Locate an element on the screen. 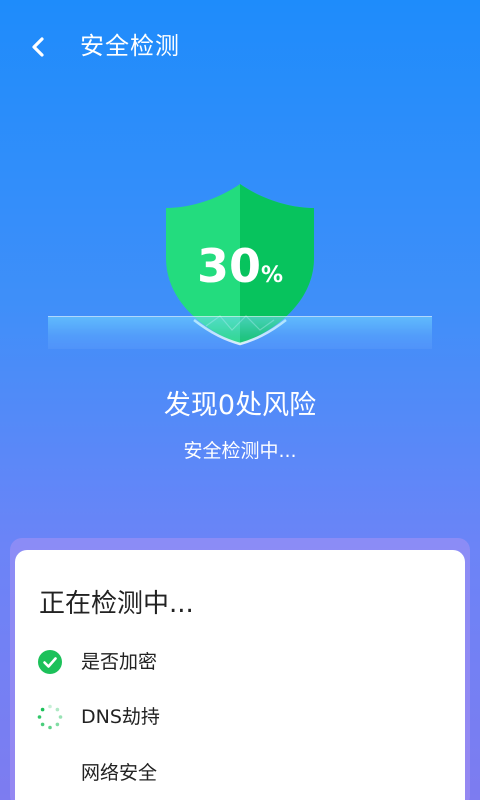 The height and width of the screenshot is (800, 480). check-item-encryption: 是否加密 is located at coordinates (237, 663).